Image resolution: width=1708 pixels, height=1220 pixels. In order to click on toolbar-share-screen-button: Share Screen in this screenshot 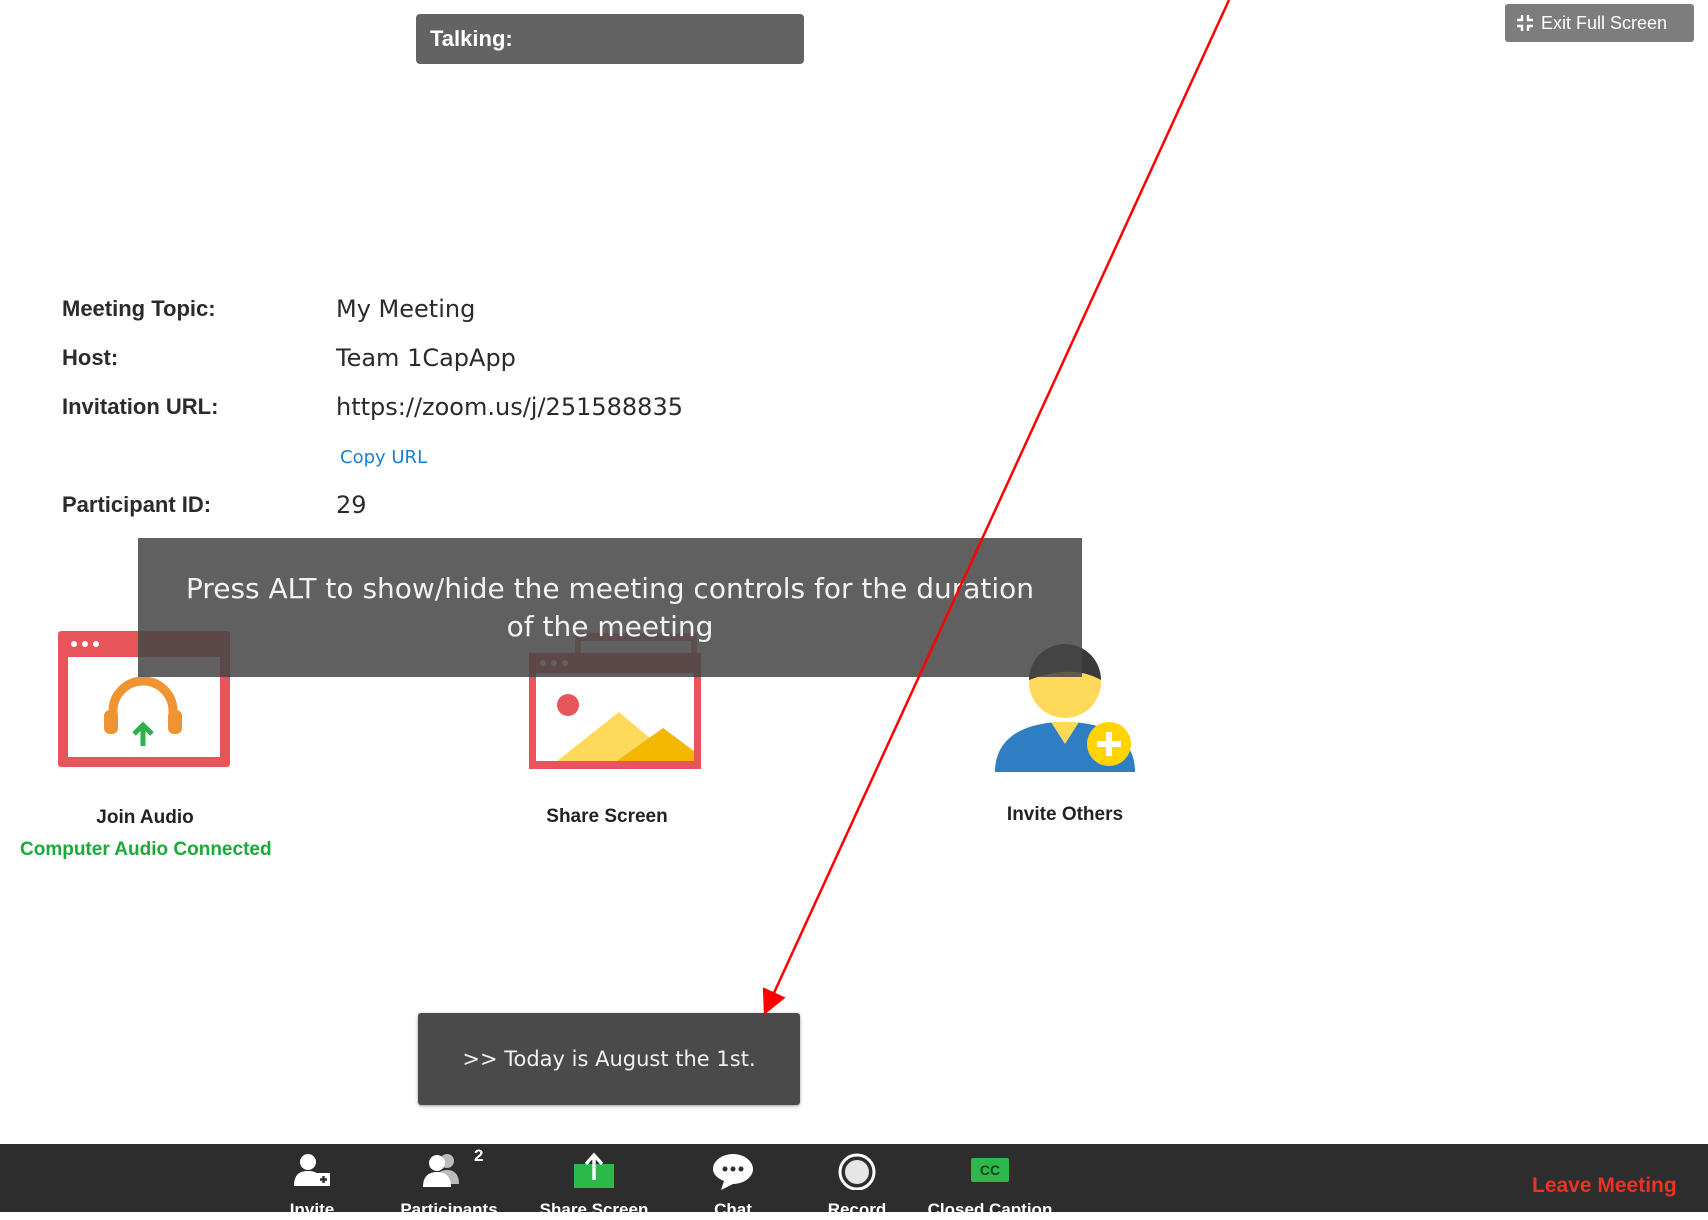, I will do `click(594, 1181)`.